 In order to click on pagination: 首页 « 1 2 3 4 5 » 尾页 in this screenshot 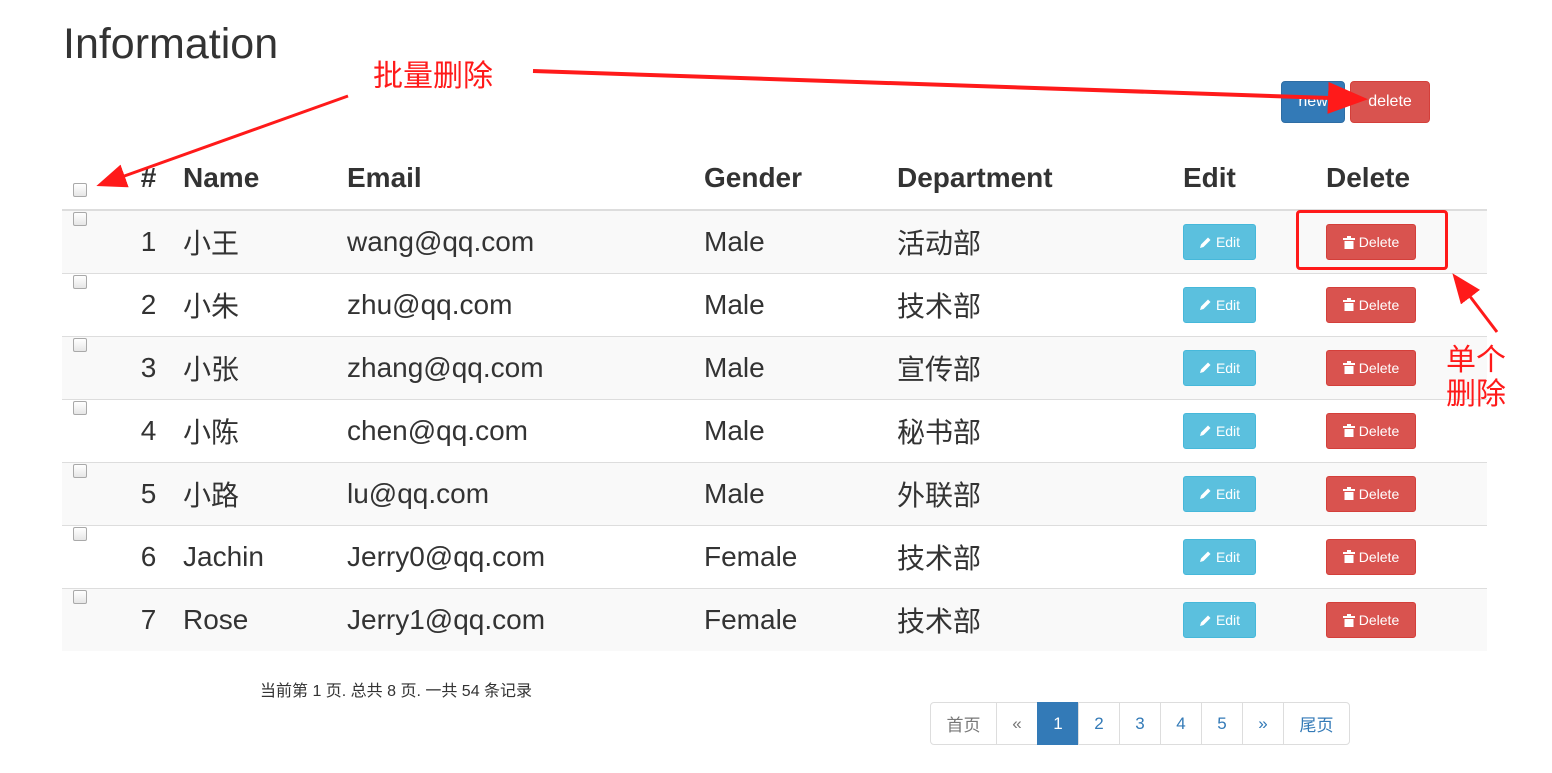, I will do `click(1140, 723)`.